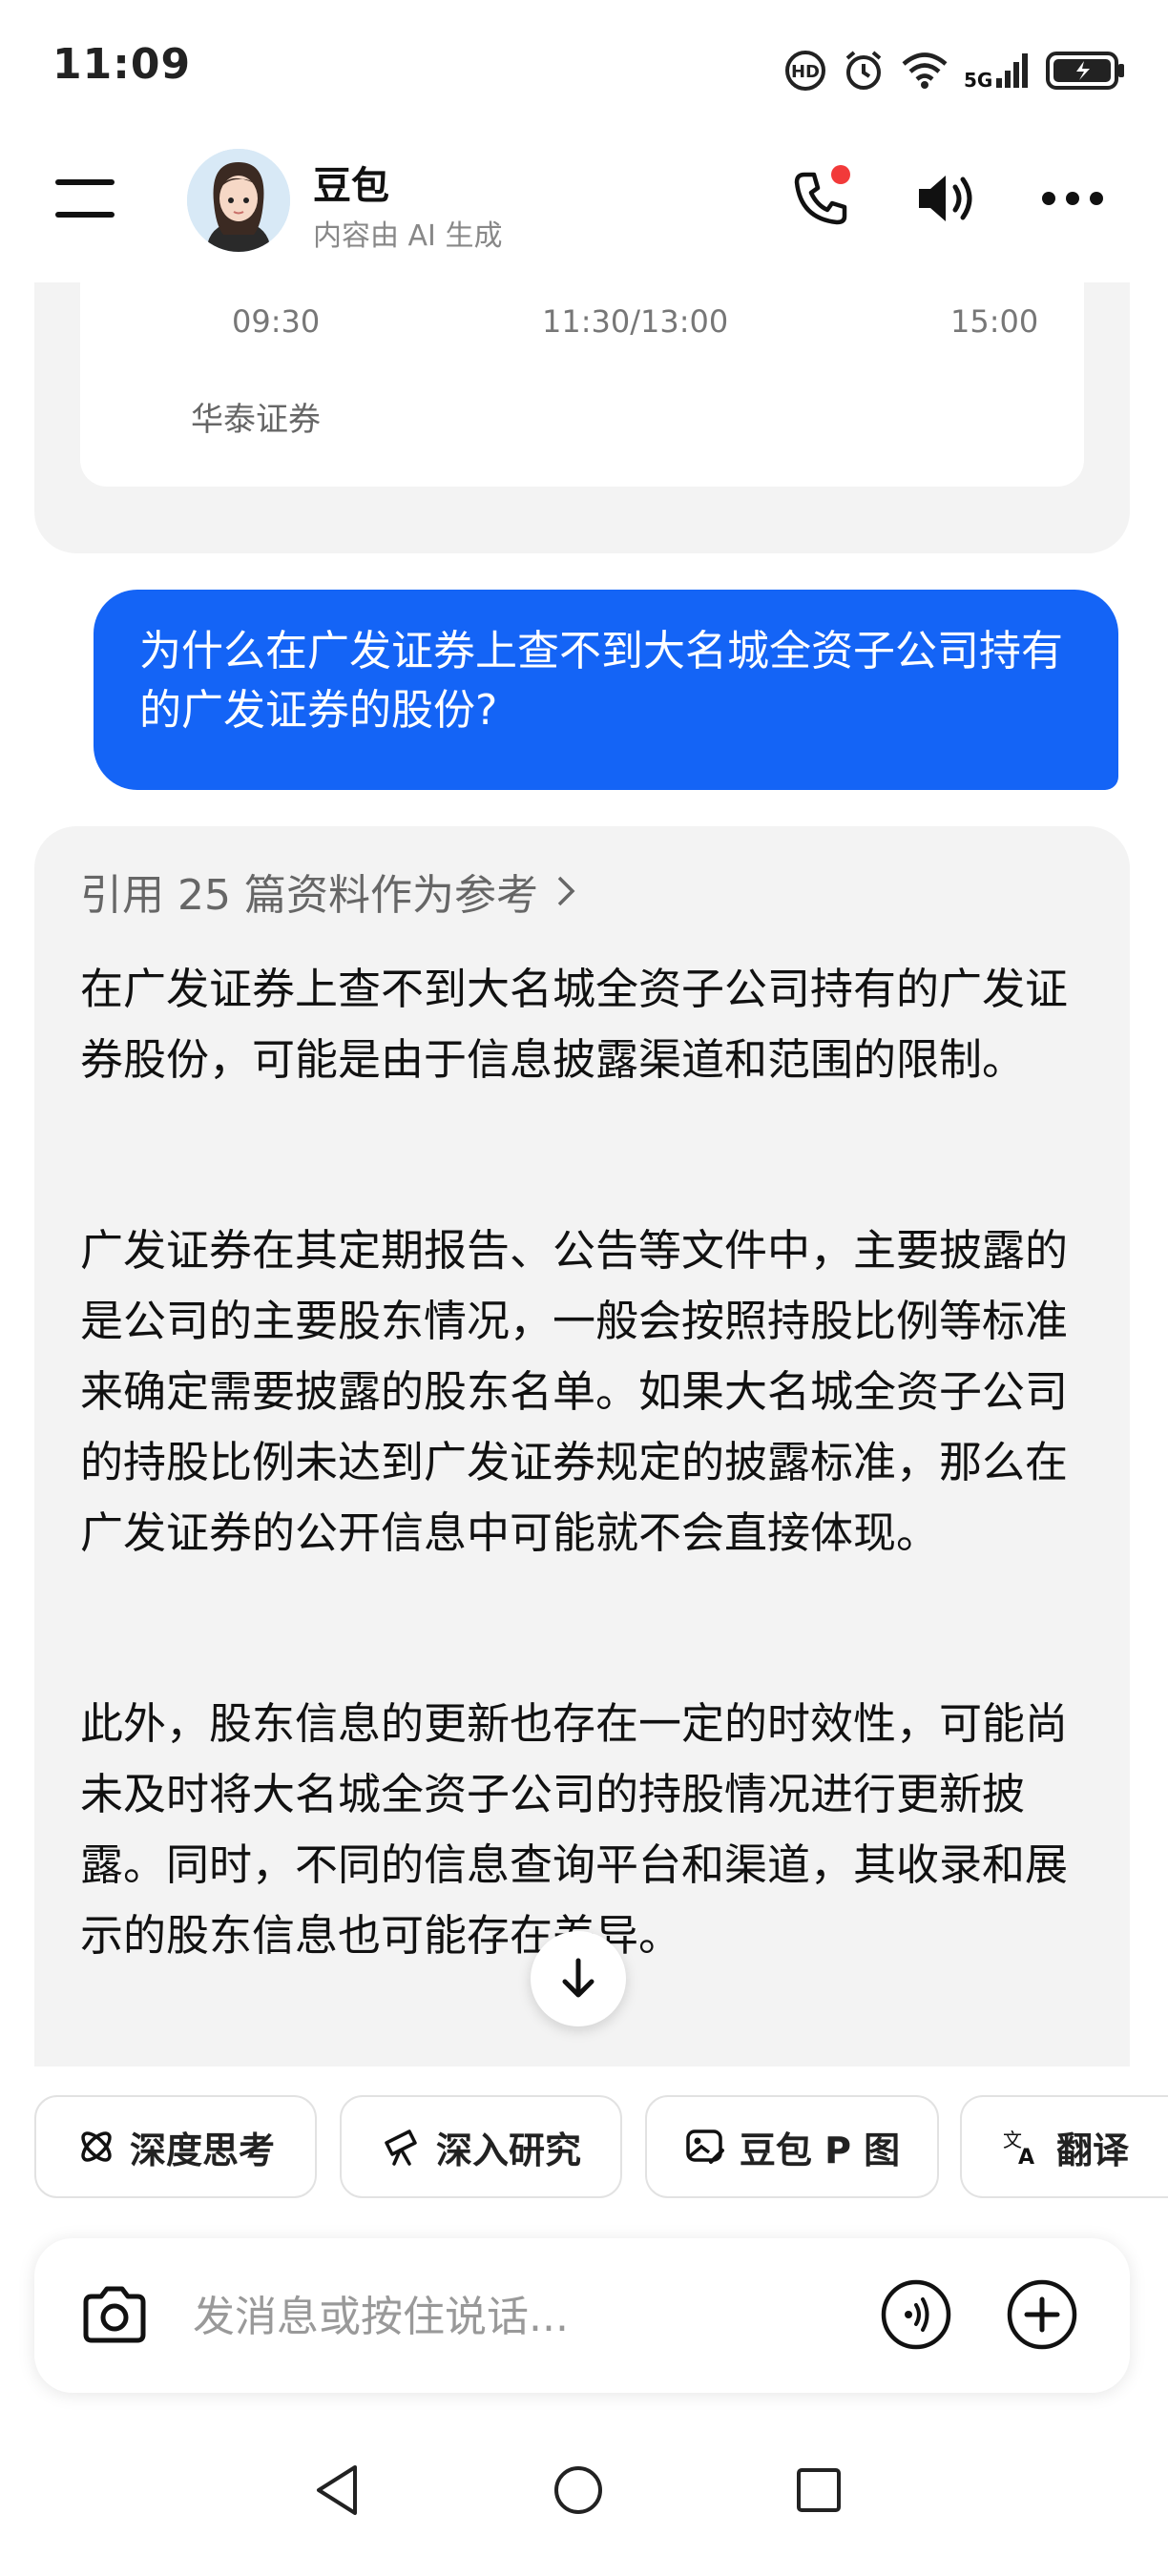  What do you see at coordinates (978, 80) in the screenshot?
I see `network-type: 5G` at bounding box center [978, 80].